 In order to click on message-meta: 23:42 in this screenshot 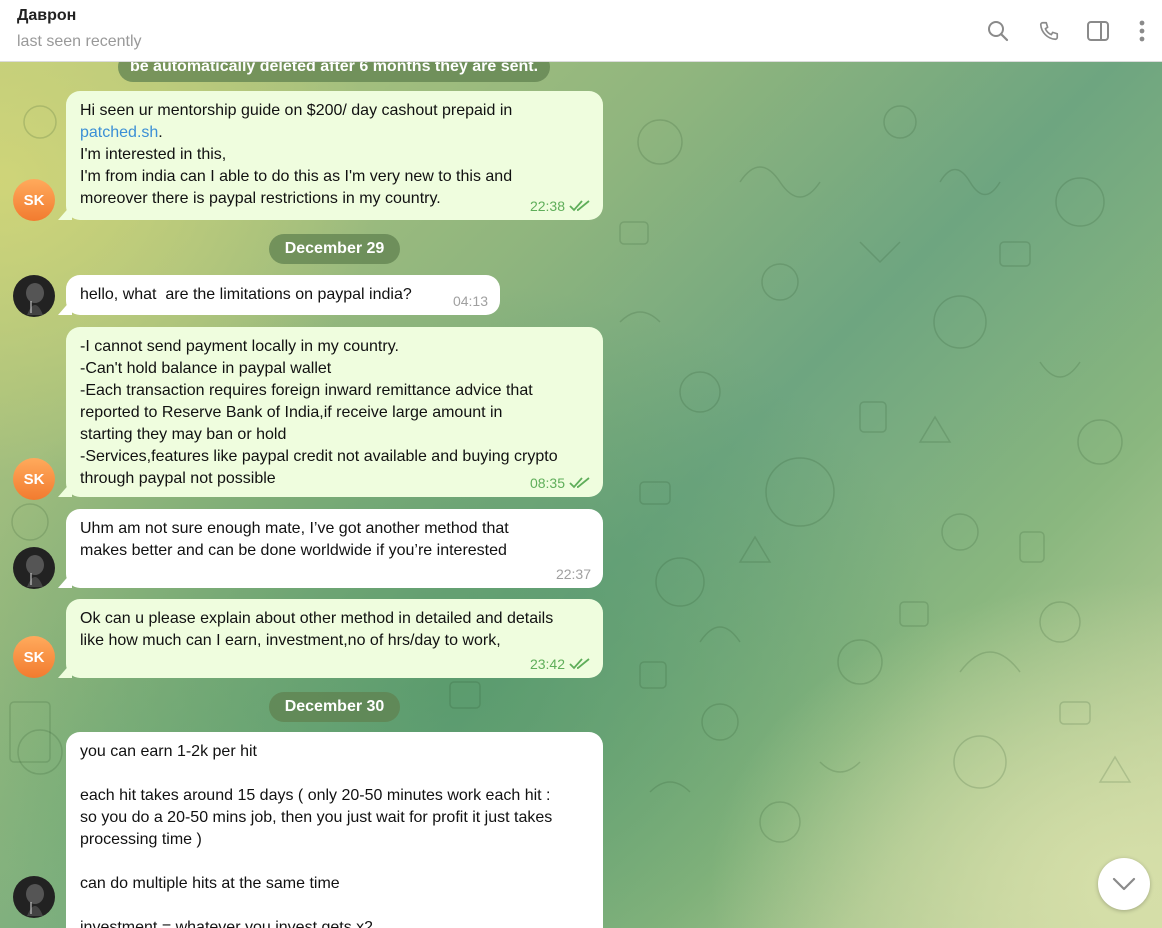, I will do `click(560, 664)`.